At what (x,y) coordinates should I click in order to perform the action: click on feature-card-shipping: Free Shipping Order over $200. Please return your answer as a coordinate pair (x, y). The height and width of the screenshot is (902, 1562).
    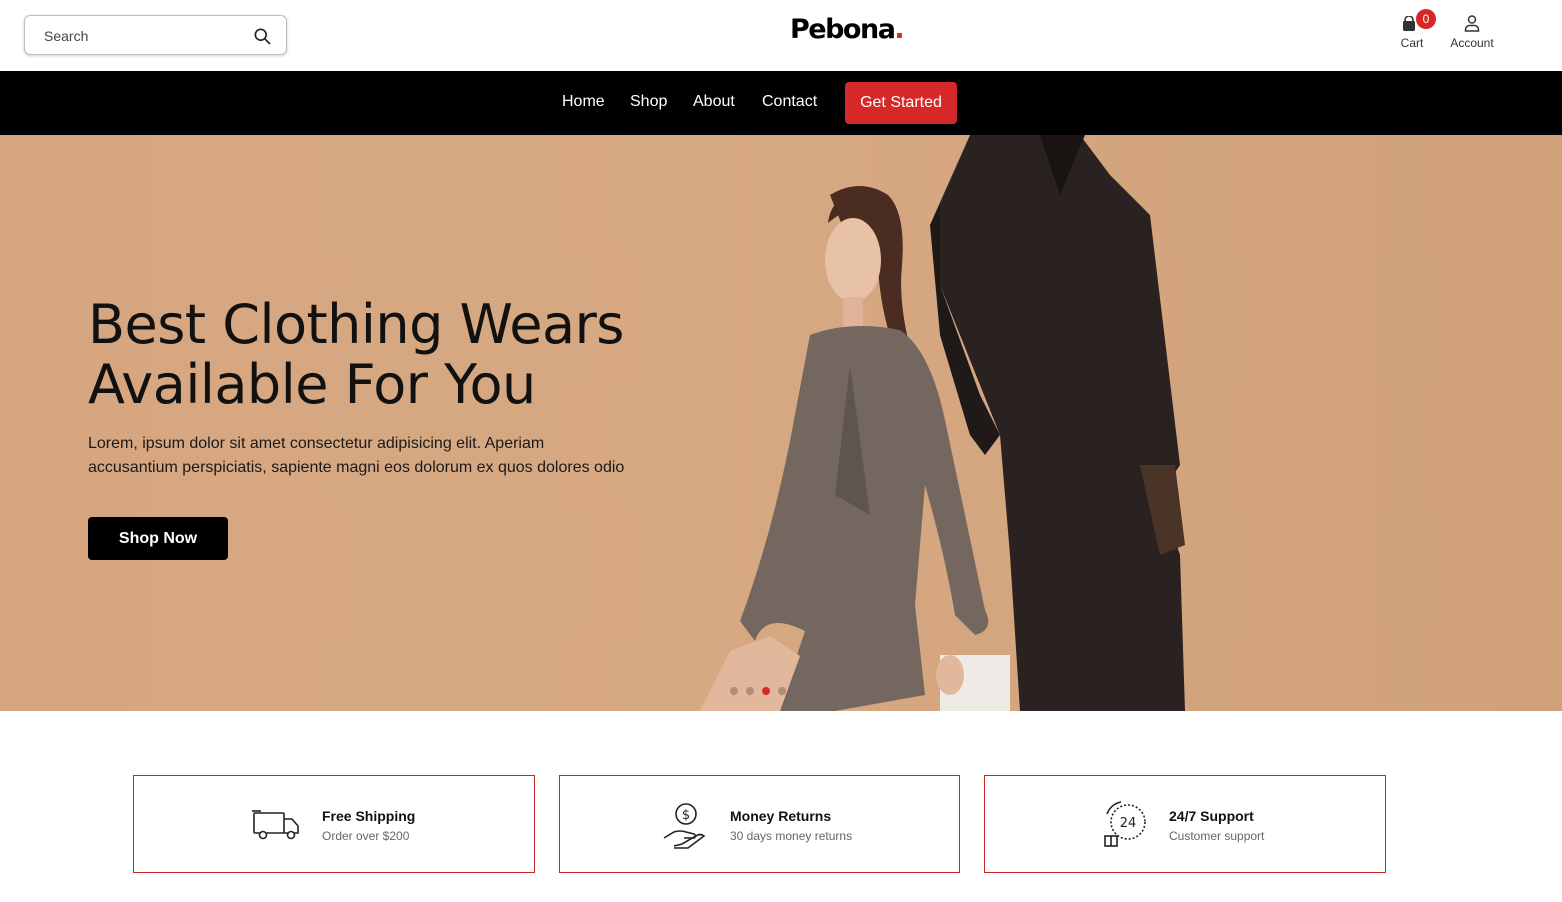
    Looking at the image, I should click on (334, 824).